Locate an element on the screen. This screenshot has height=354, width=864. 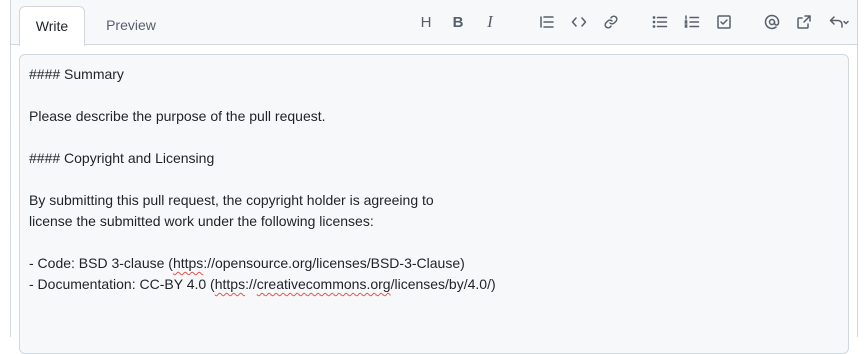
code-icon is located at coordinates (579, 22).